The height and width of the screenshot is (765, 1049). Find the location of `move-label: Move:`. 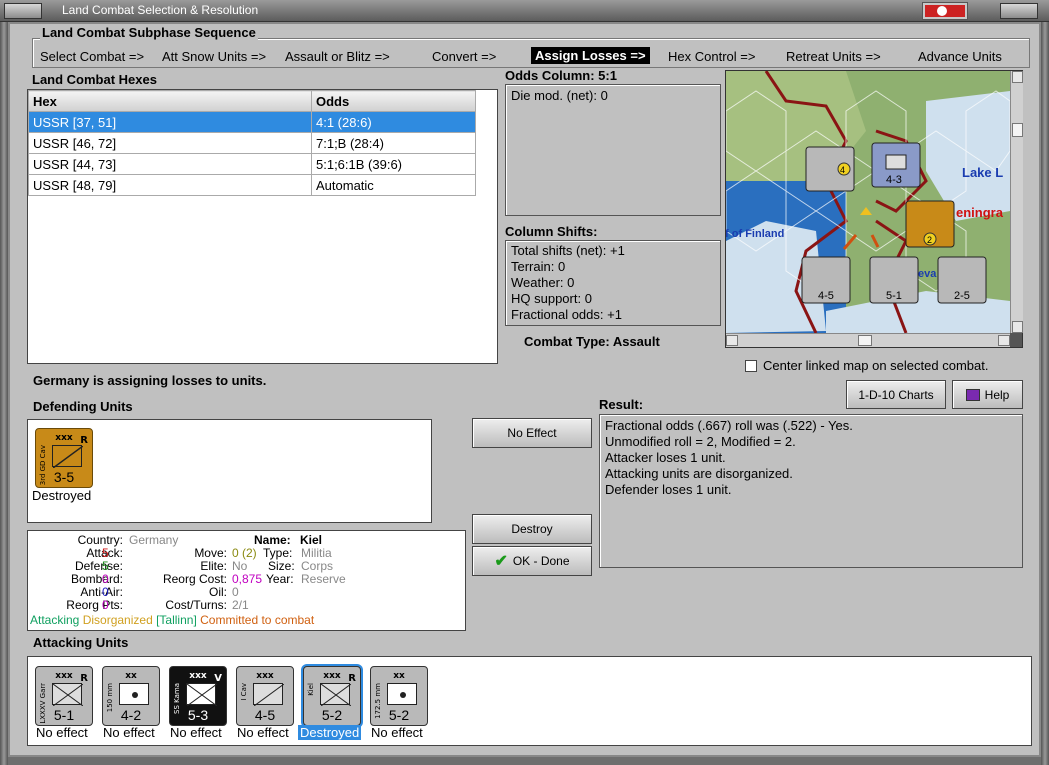

move-label: Move: is located at coordinates (210, 553).